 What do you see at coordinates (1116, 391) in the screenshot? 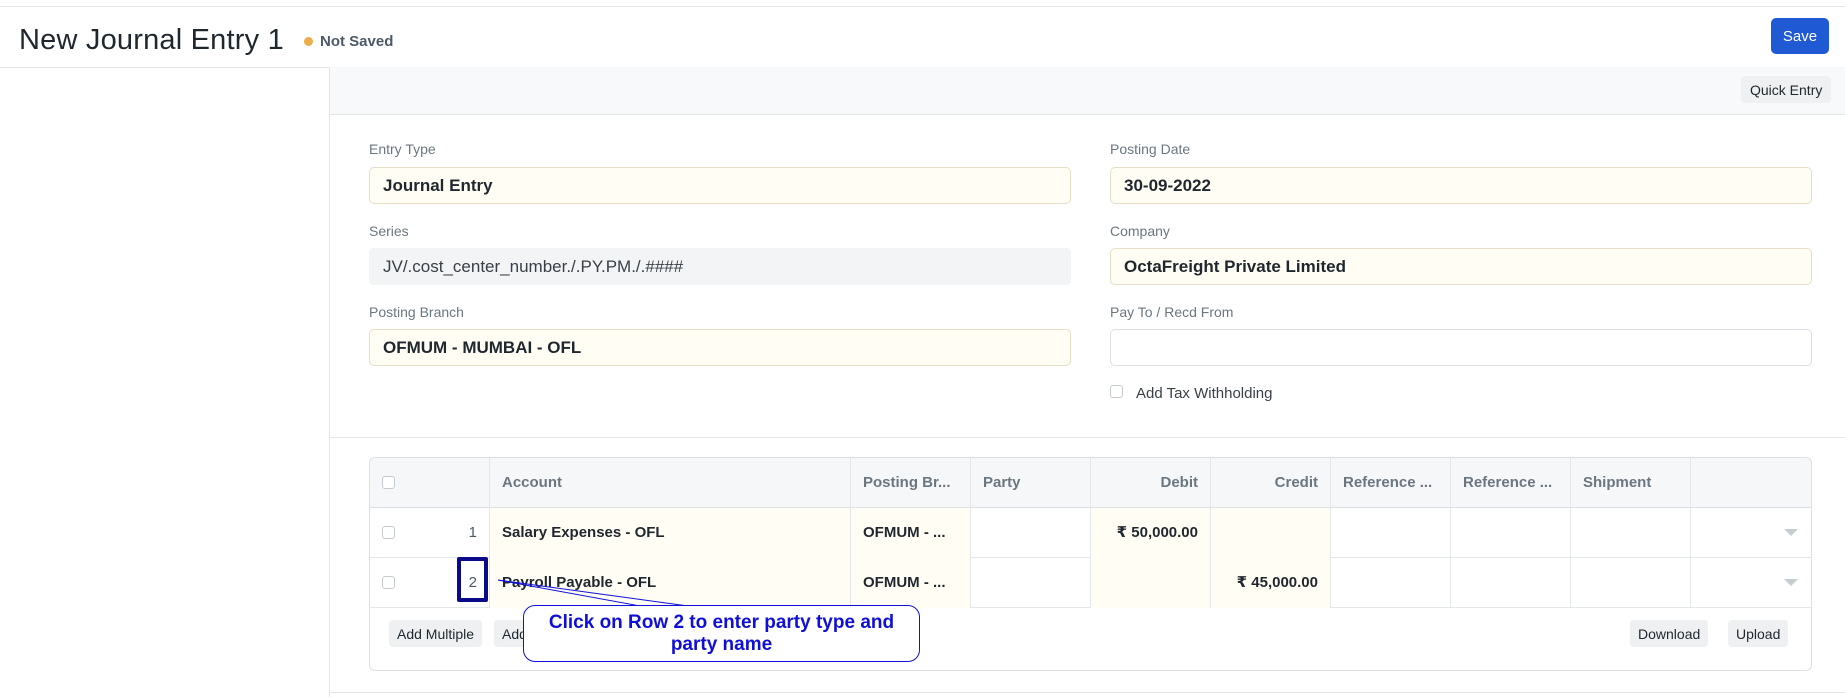
I see `add-tax-withholding-checkbox` at bounding box center [1116, 391].